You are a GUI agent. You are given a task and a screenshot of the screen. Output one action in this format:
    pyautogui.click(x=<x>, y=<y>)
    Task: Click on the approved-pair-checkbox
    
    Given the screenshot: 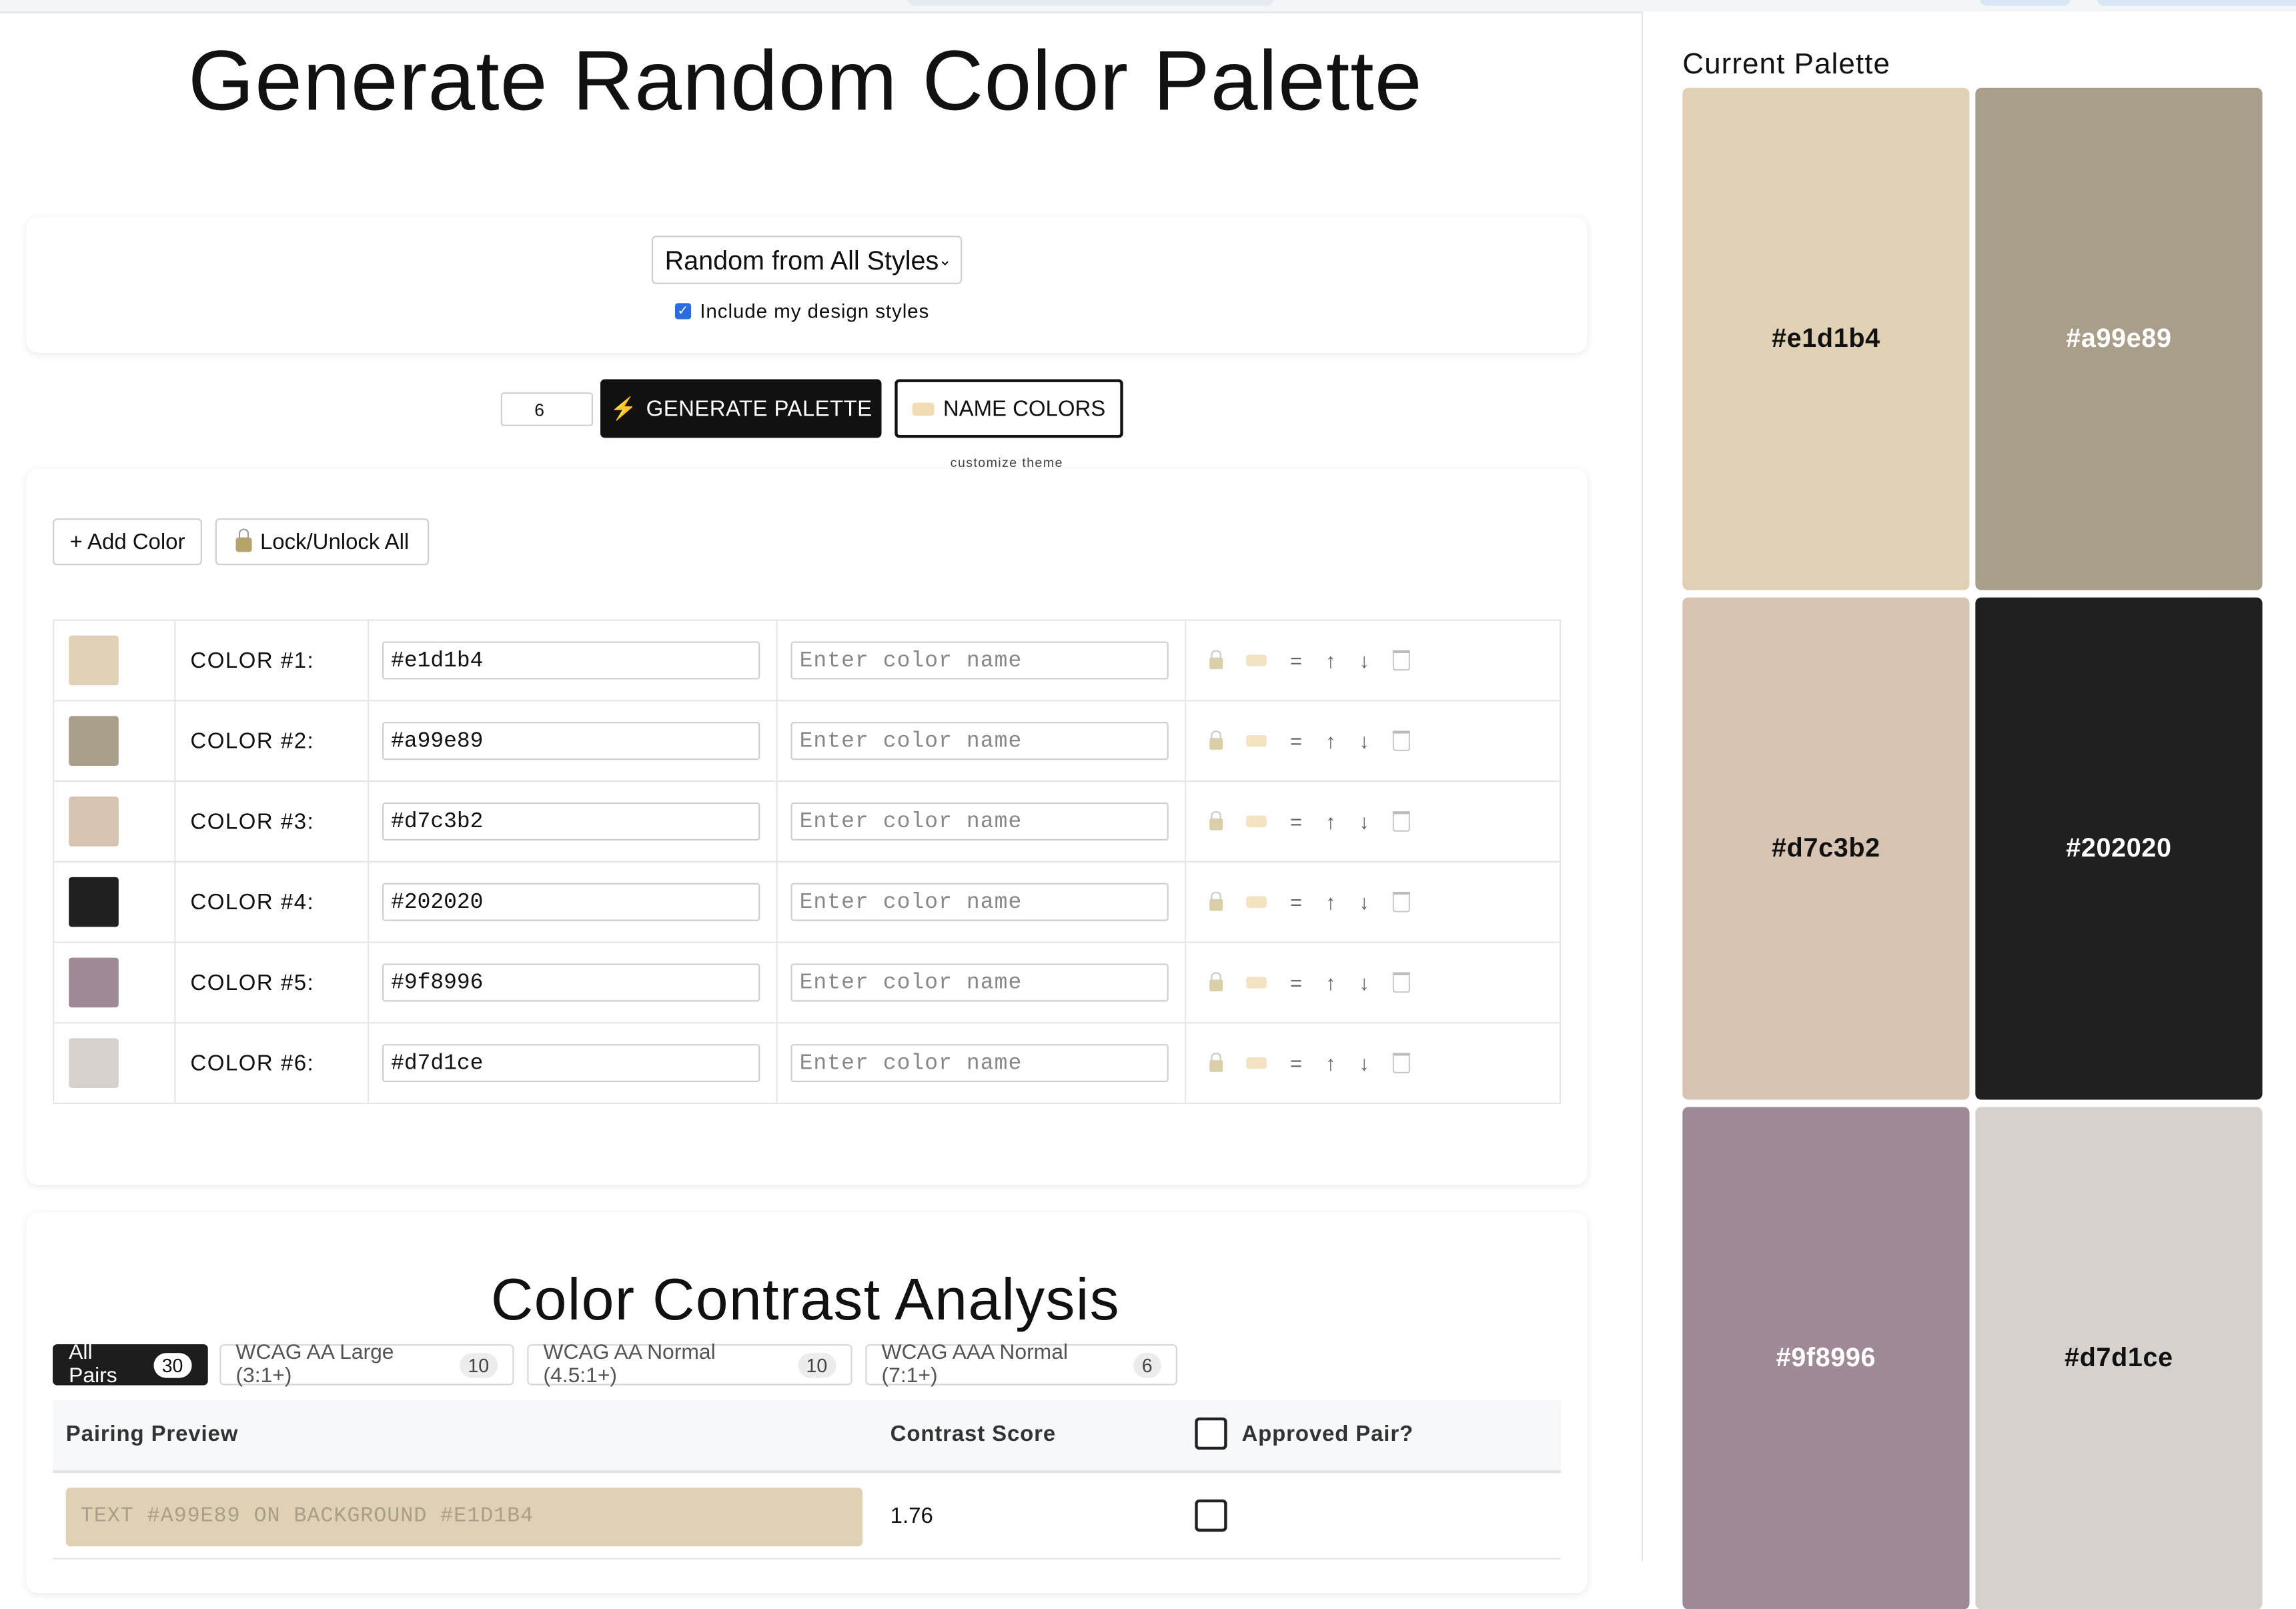 What is the action you would take?
    pyautogui.click(x=1211, y=1516)
    